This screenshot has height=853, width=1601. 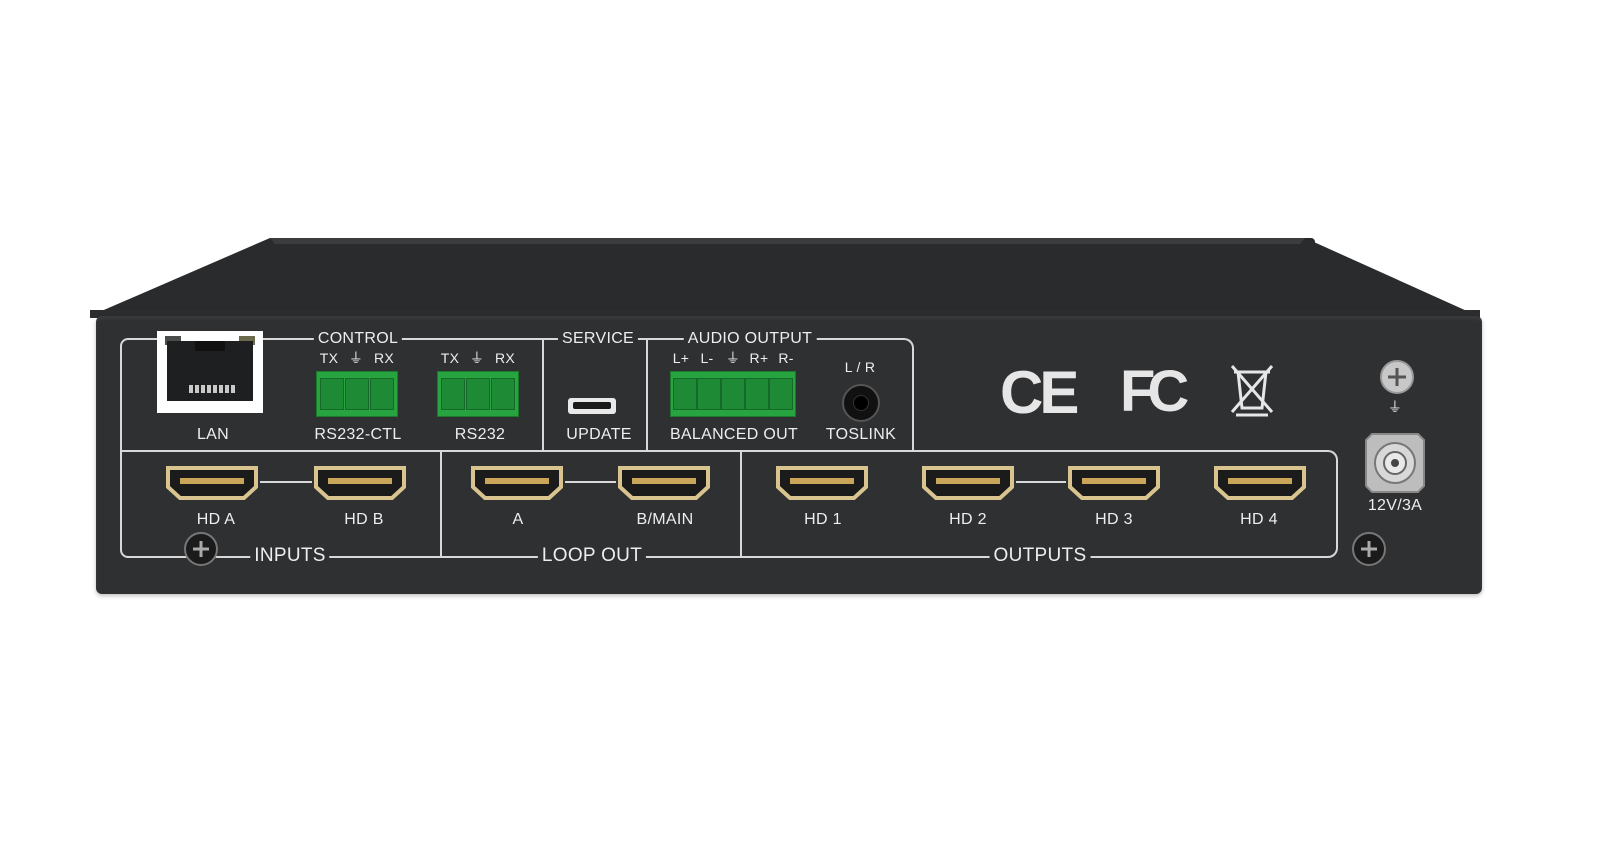 What do you see at coordinates (360, 483) in the screenshot?
I see `hdmi-port-hd-b` at bounding box center [360, 483].